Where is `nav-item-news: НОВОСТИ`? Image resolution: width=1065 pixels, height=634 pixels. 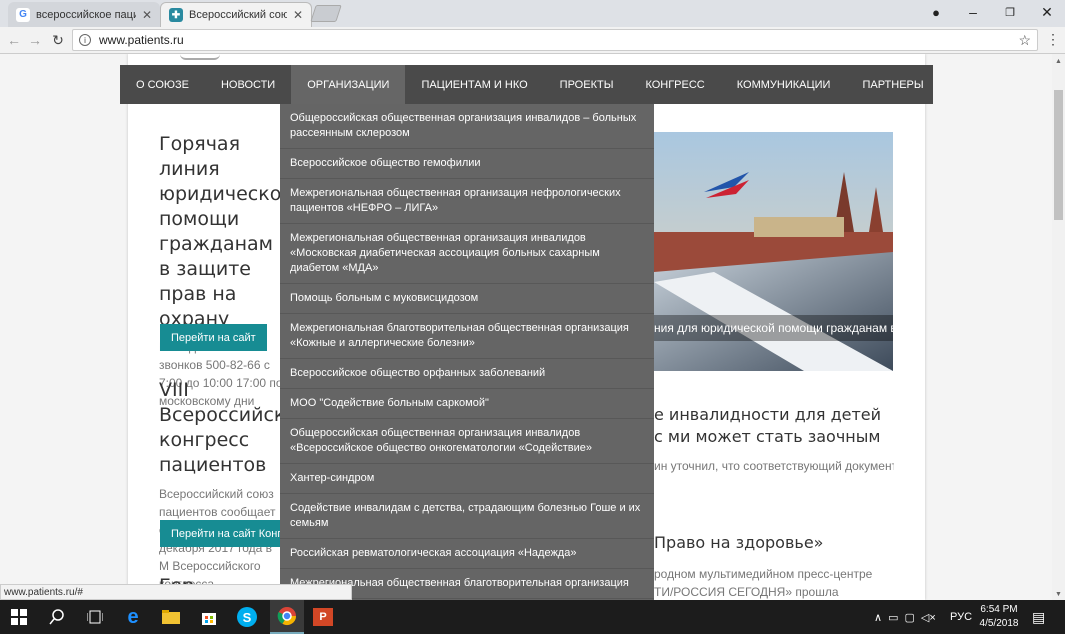
nav-item-news: НОВОСТИ is located at coordinates (248, 84).